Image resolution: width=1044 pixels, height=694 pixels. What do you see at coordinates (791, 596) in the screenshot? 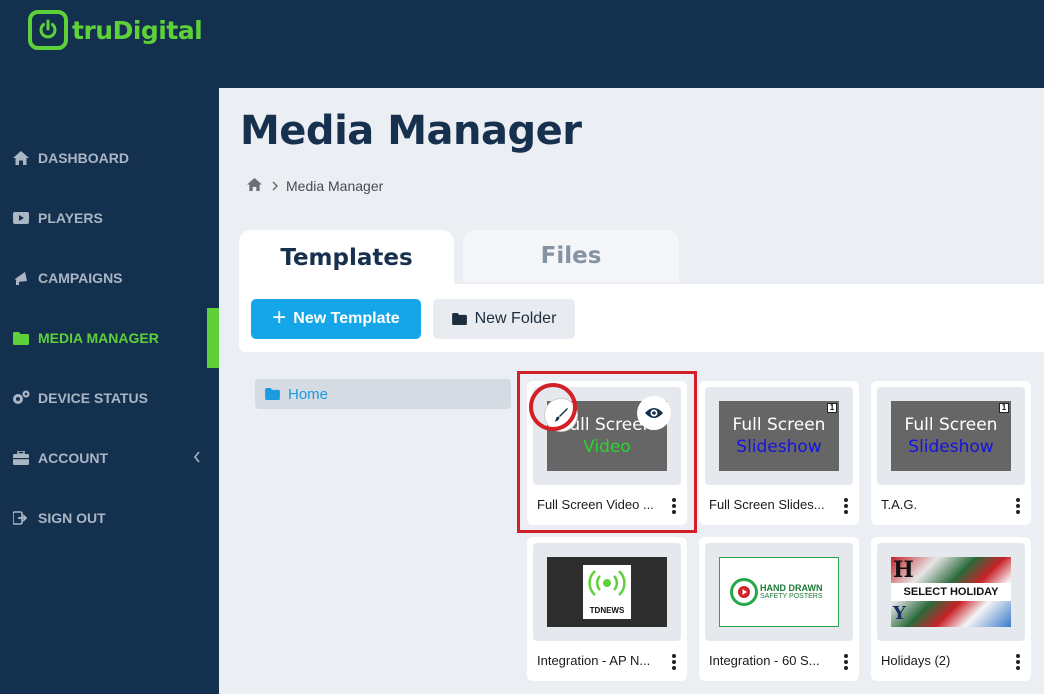
I see `thumbnail-subtitle: SAFETY POSTERS` at bounding box center [791, 596].